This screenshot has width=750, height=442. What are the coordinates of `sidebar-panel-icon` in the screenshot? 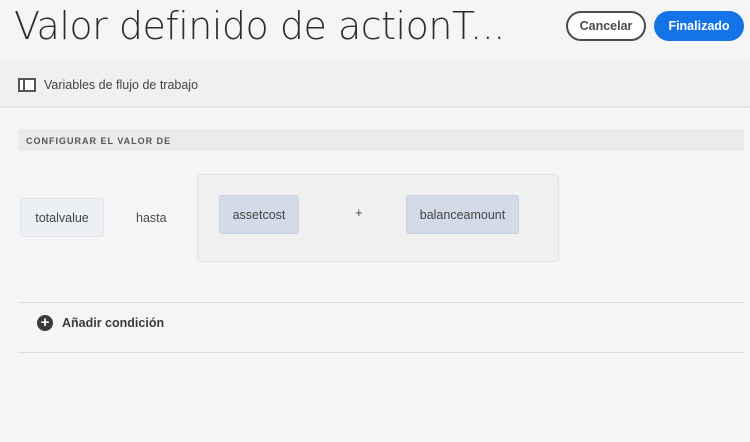 It's located at (27, 85).